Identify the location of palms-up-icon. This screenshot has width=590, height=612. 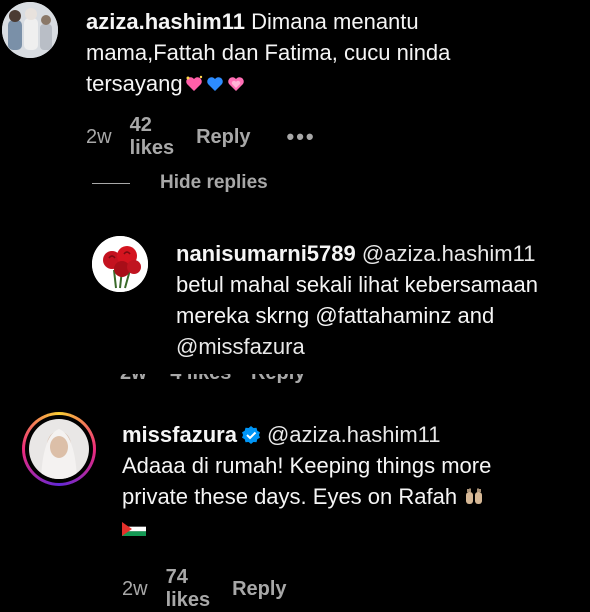
(474, 496).